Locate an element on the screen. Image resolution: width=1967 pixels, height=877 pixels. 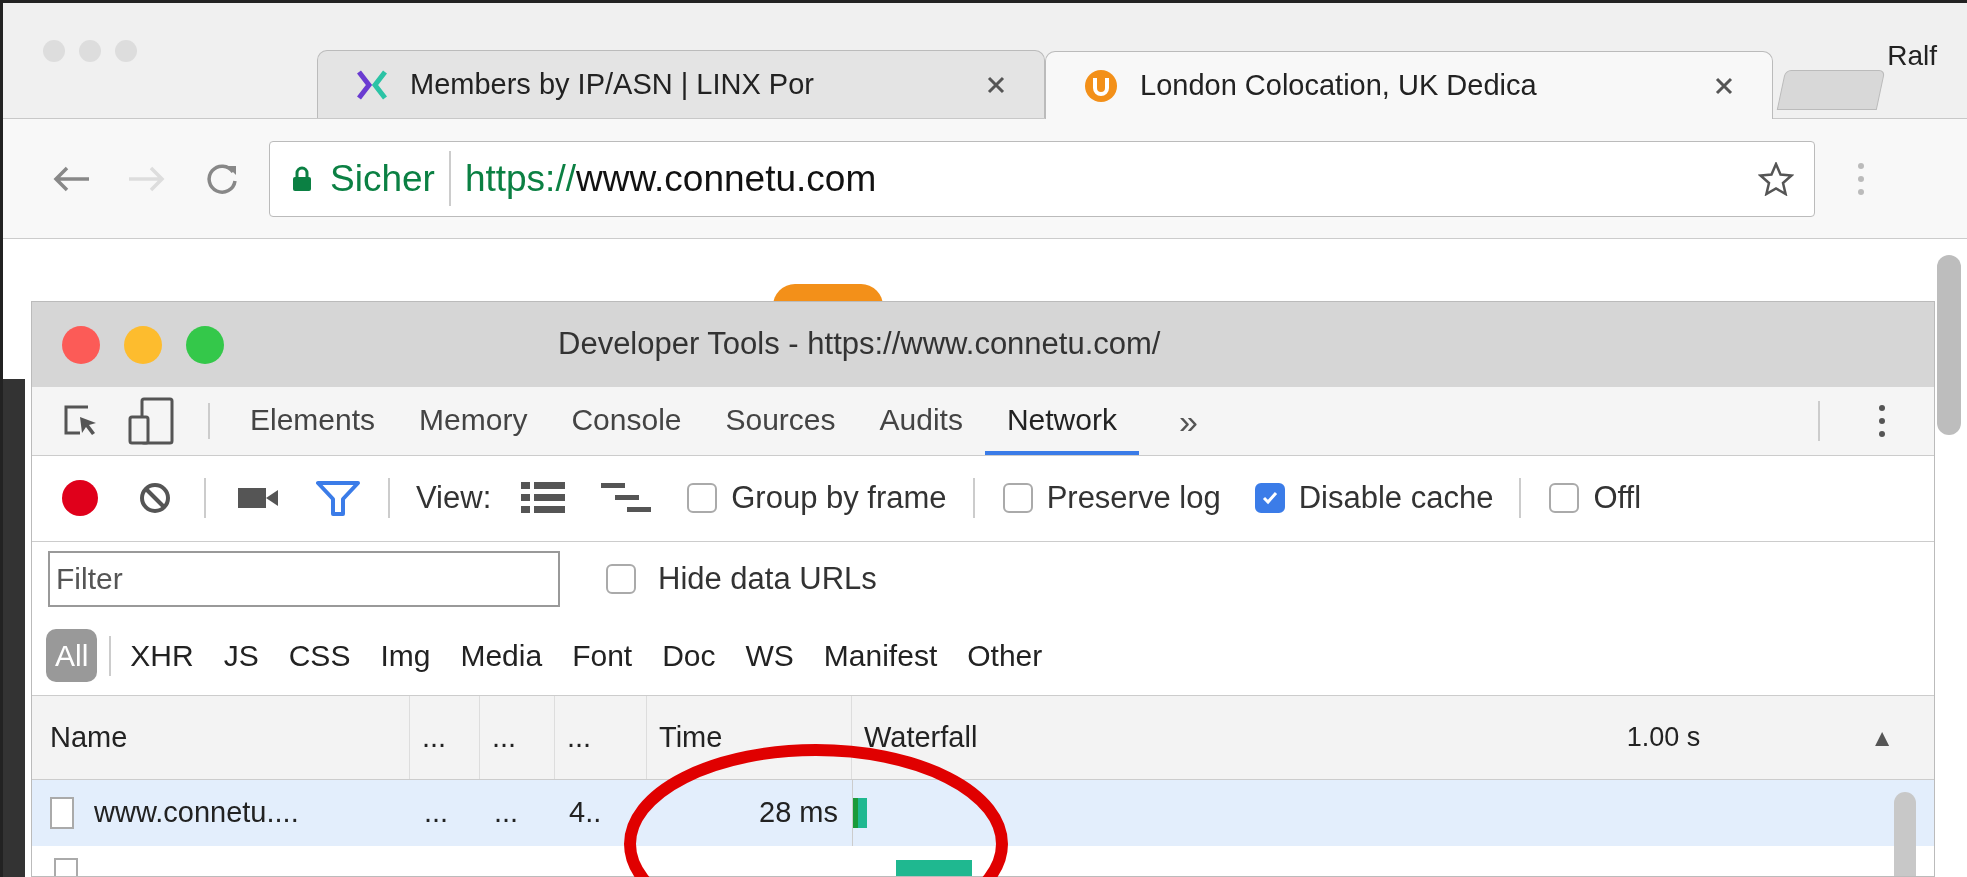
new-tab-button is located at coordinates (1831, 90).